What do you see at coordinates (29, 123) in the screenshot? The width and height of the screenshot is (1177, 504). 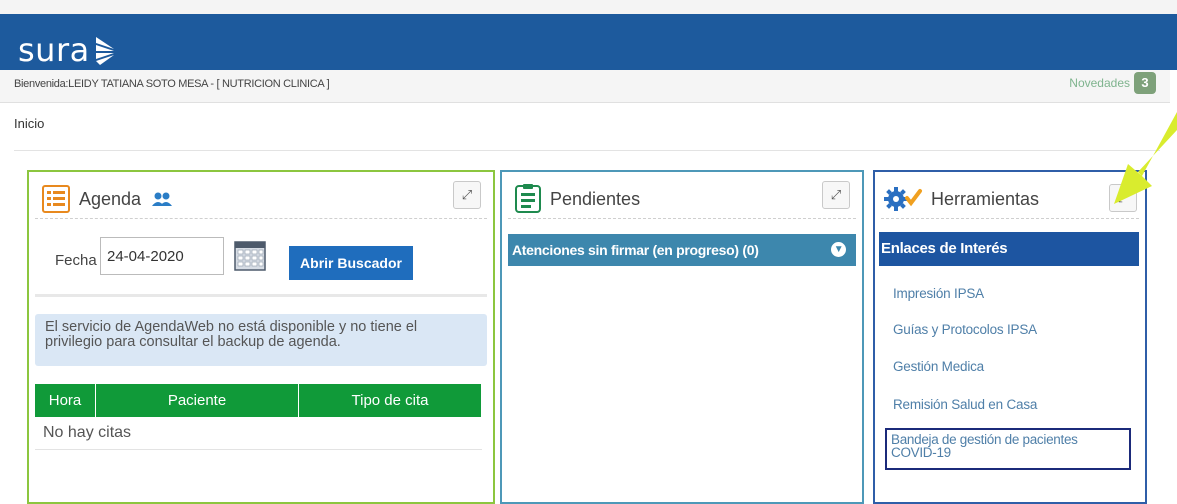 I see `breadcrumb: Inicio` at bounding box center [29, 123].